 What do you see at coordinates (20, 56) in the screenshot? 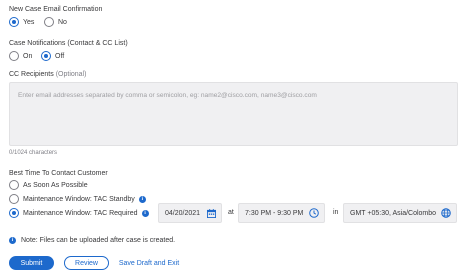
I see `case-notifications-on-radio: On` at bounding box center [20, 56].